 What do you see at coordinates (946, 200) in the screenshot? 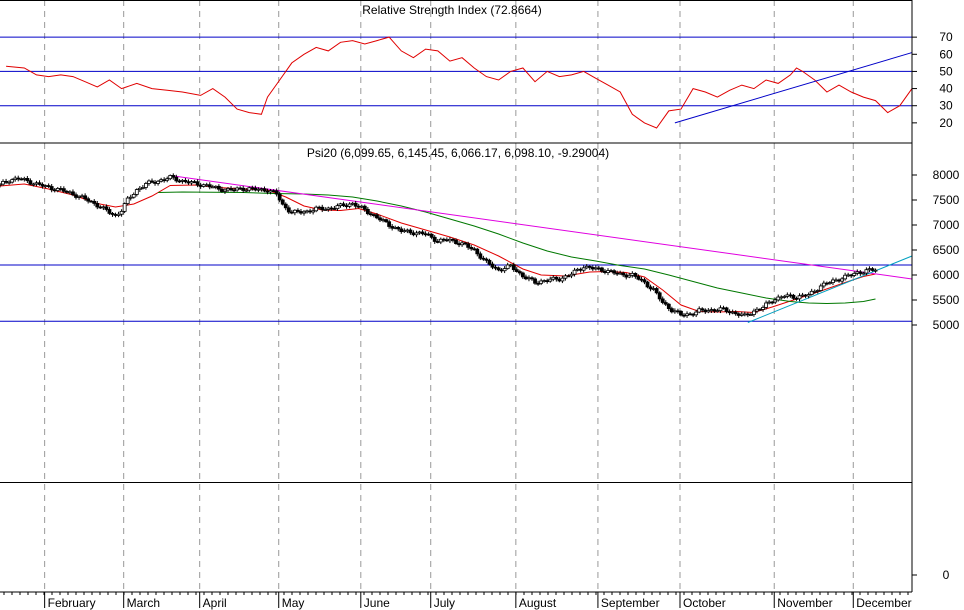
I see `price-tick-label-7500: 7500` at bounding box center [946, 200].